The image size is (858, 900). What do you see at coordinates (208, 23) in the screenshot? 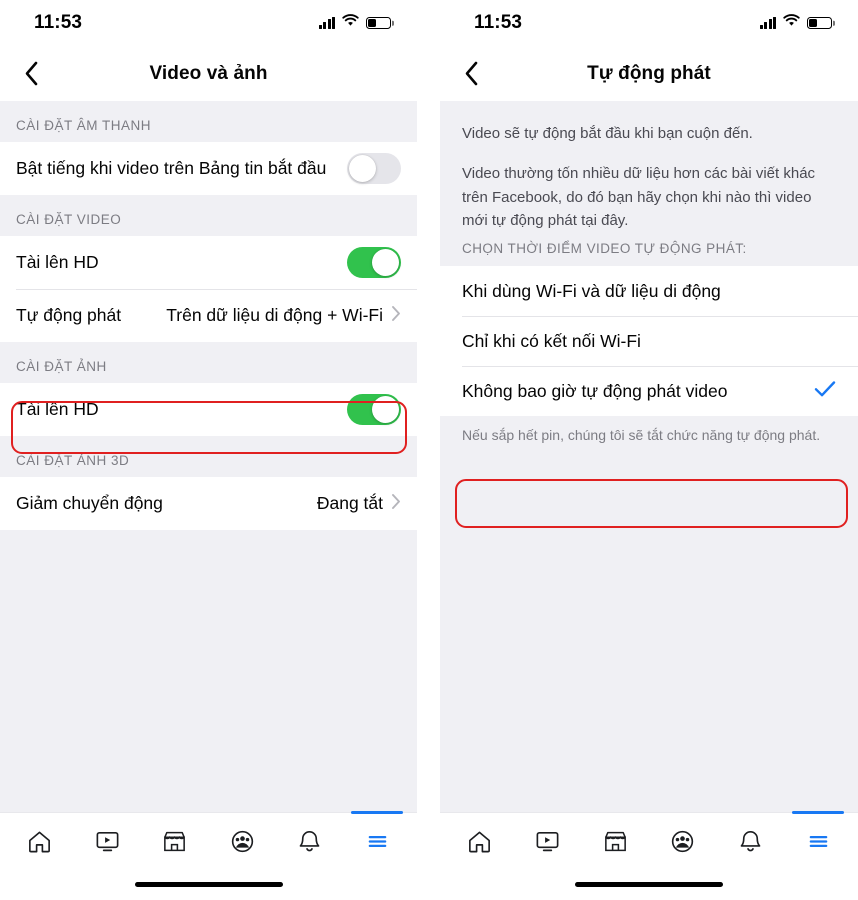
I see `status-bar-left: 11:53` at bounding box center [208, 23].